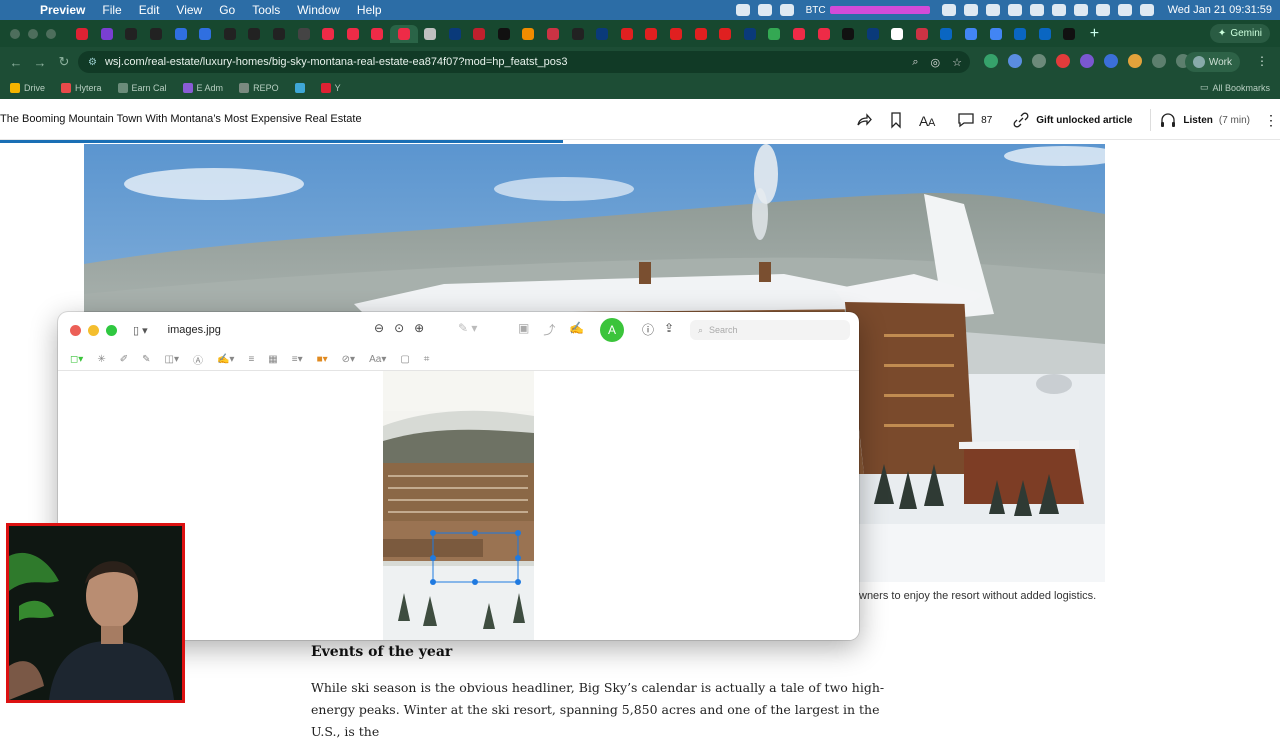 This screenshot has width=1280, height=743. I want to click on document-filename: images.jpg, so click(194, 330).